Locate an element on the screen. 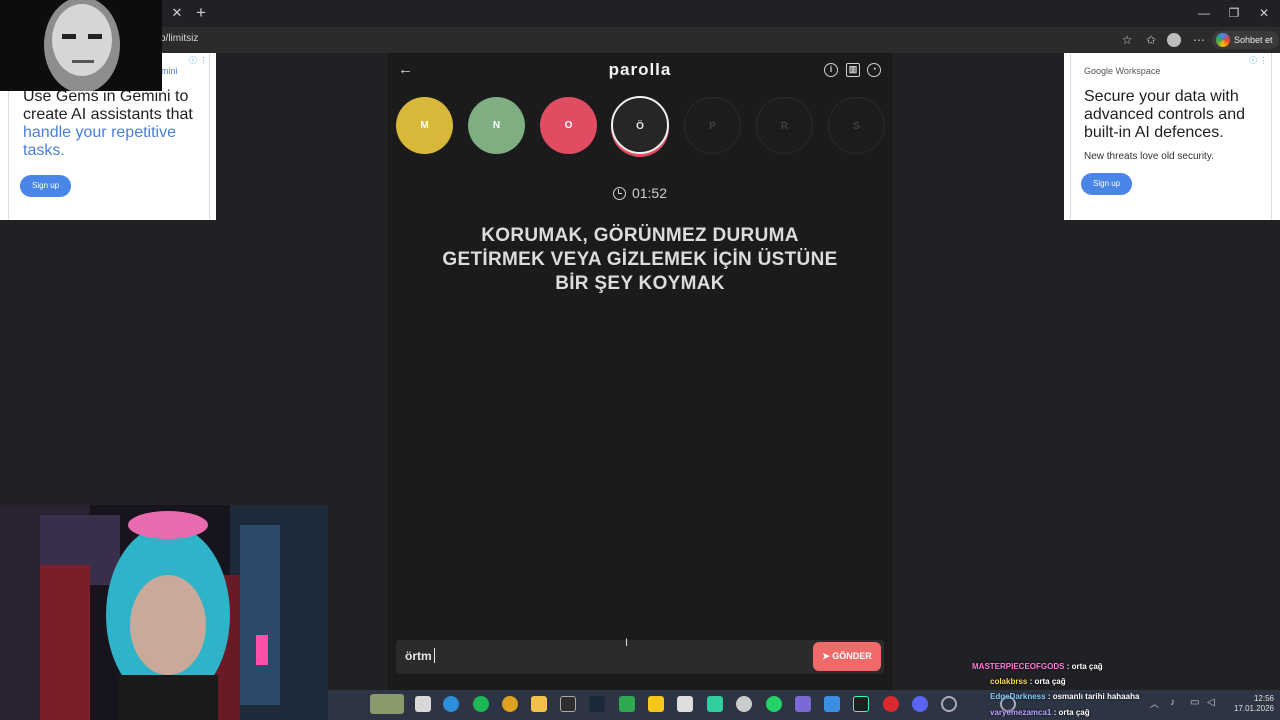 Image resolution: width=1280 pixels, height=720 pixels. send-label: GÖNDER is located at coordinates (852, 656).